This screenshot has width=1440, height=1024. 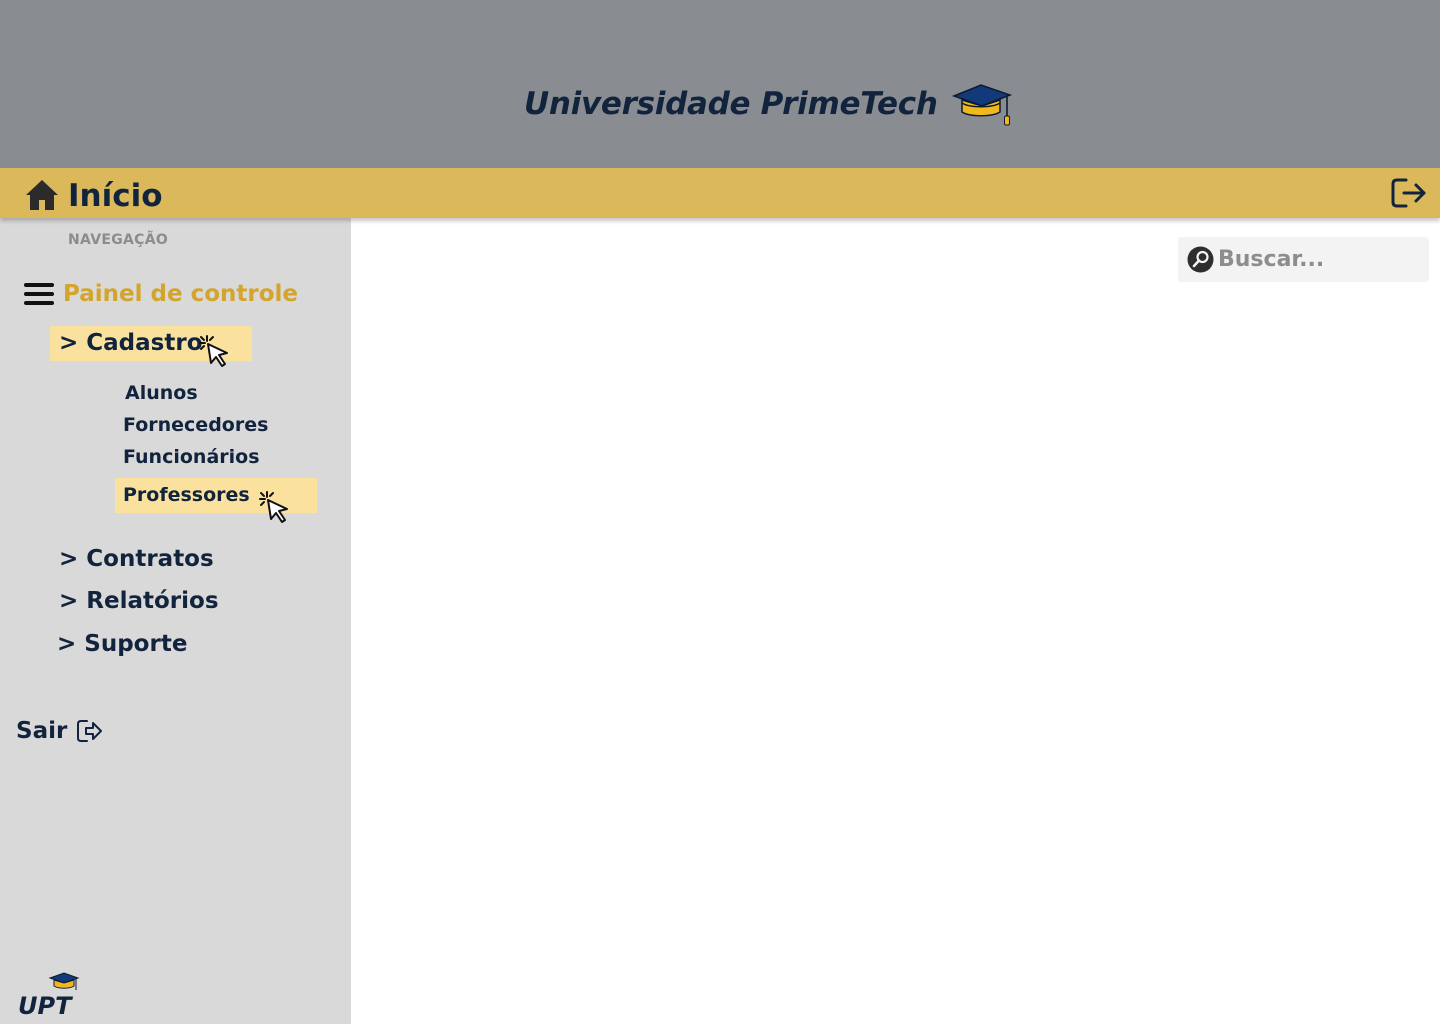 What do you see at coordinates (1200, 259) in the screenshot?
I see `search-icon` at bounding box center [1200, 259].